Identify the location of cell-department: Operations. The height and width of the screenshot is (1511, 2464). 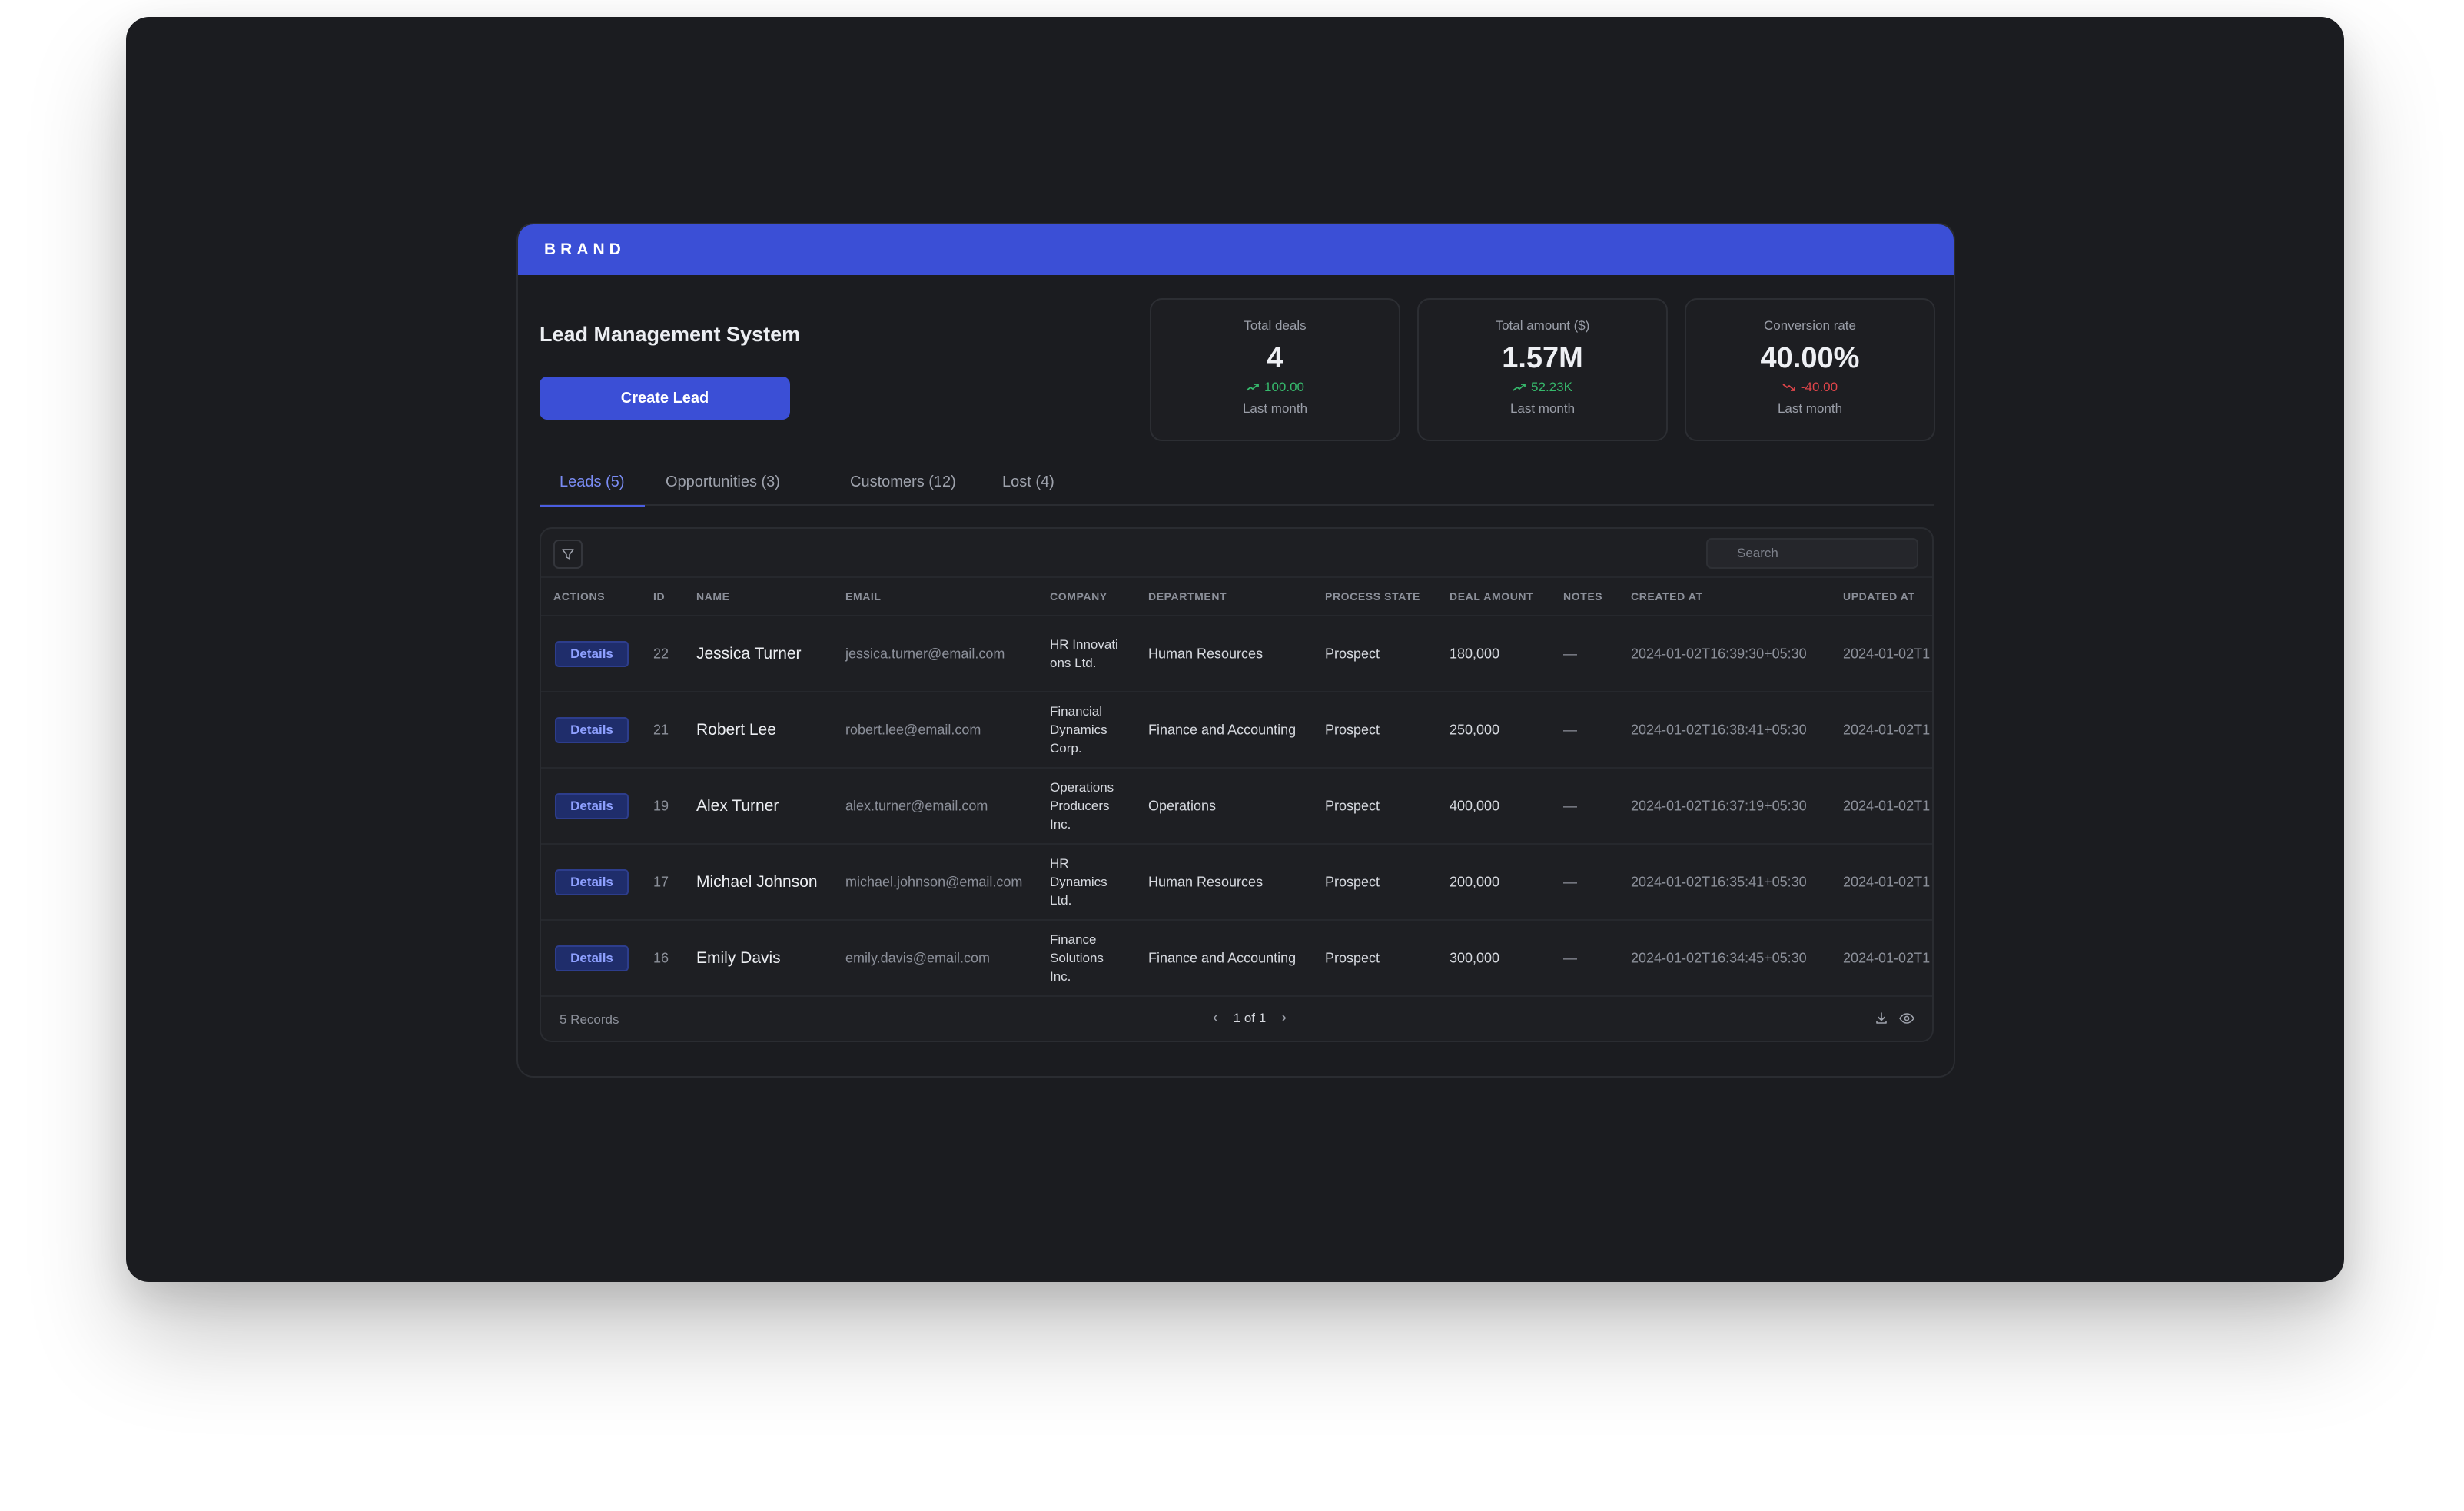
(1182, 805).